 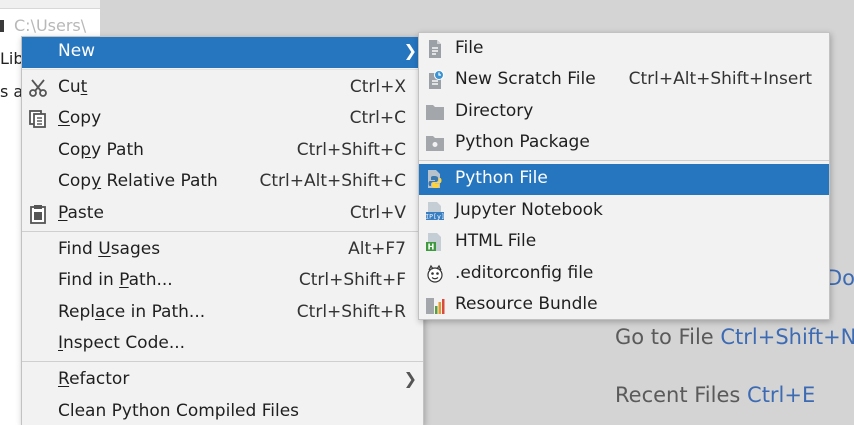 What do you see at coordinates (50, 4) in the screenshot?
I see `tab-strip` at bounding box center [50, 4].